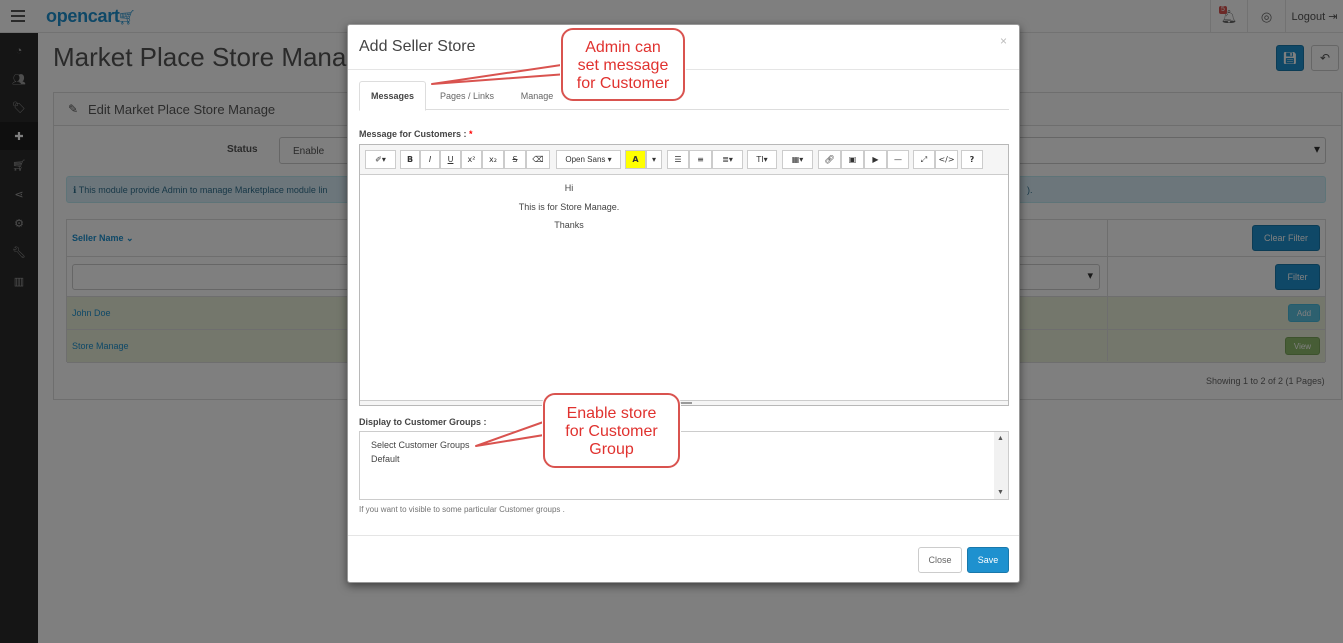 Image resolution: width=1343 pixels, height=643 pixels. I want to click on group-option: Select Customer Groups, so click(420, 445).